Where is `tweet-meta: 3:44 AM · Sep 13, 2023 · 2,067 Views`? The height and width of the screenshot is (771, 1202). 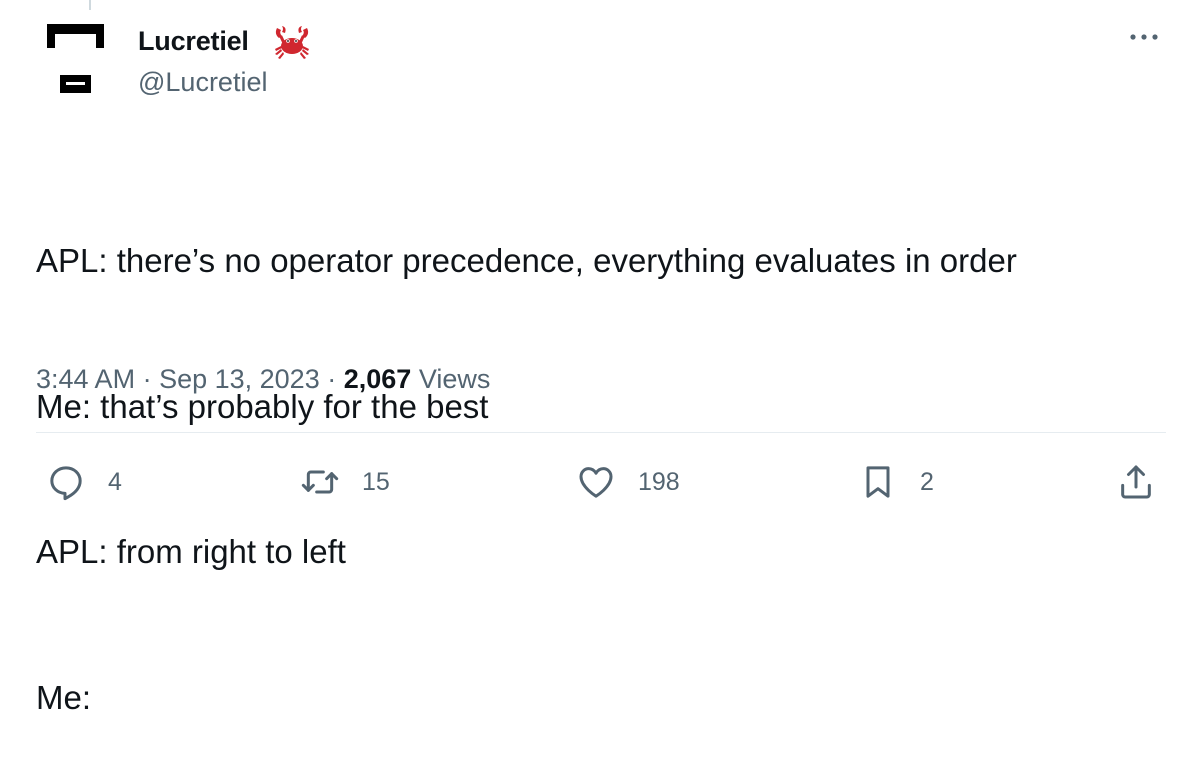 tweet-meta: 3:44 AM · Sep 13, 2023 · 2,067 Views is located at coordinates (263, 379).